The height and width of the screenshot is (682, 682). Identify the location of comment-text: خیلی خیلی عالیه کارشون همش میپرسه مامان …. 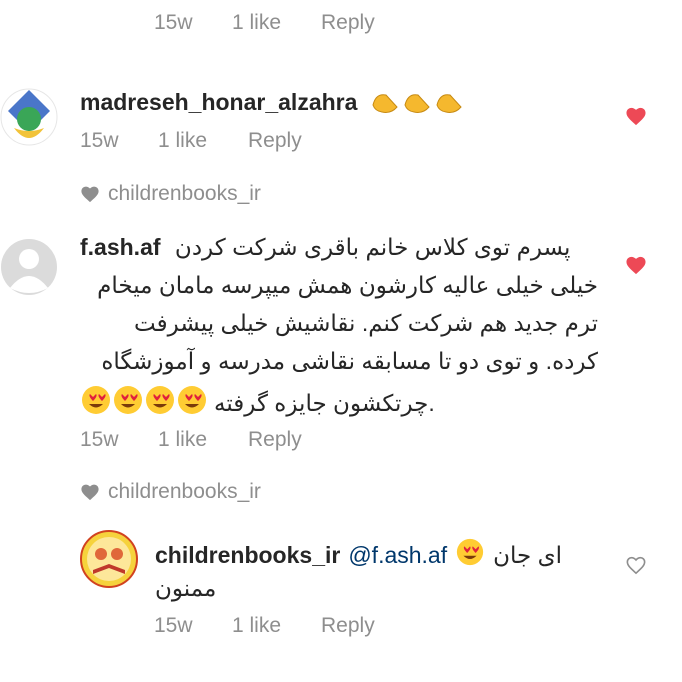
(347, 285).